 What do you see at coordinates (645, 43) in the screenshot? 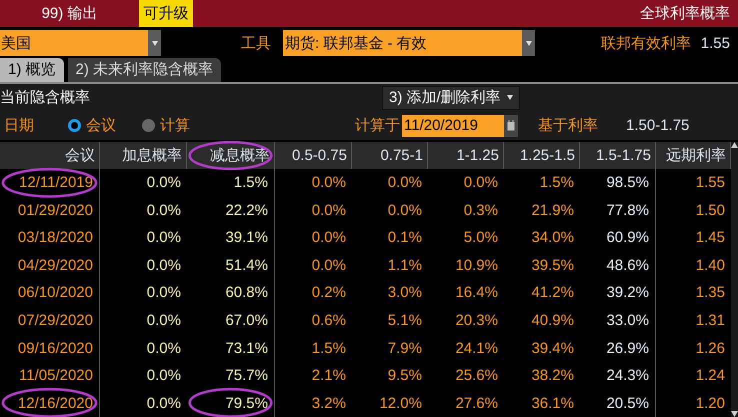
I see `effective-rate-label: 联邦有效利率` at bounding box center [645, 43].